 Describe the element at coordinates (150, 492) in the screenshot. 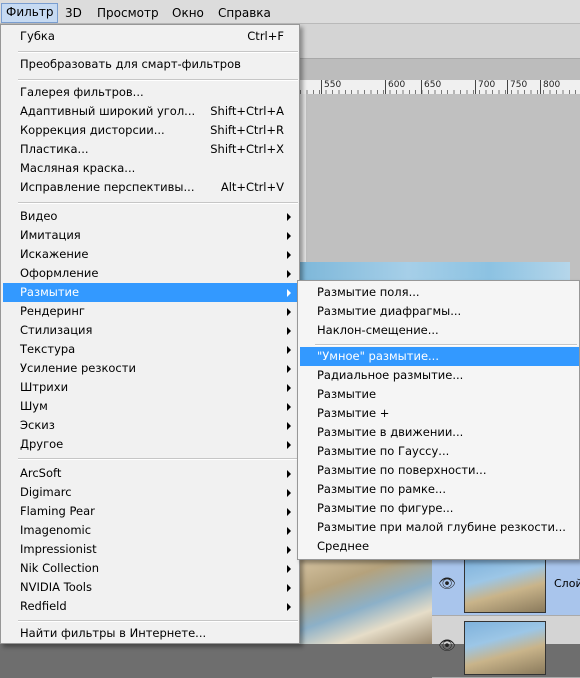

I see `menu-item-digimarc: Digimarc` at that location.